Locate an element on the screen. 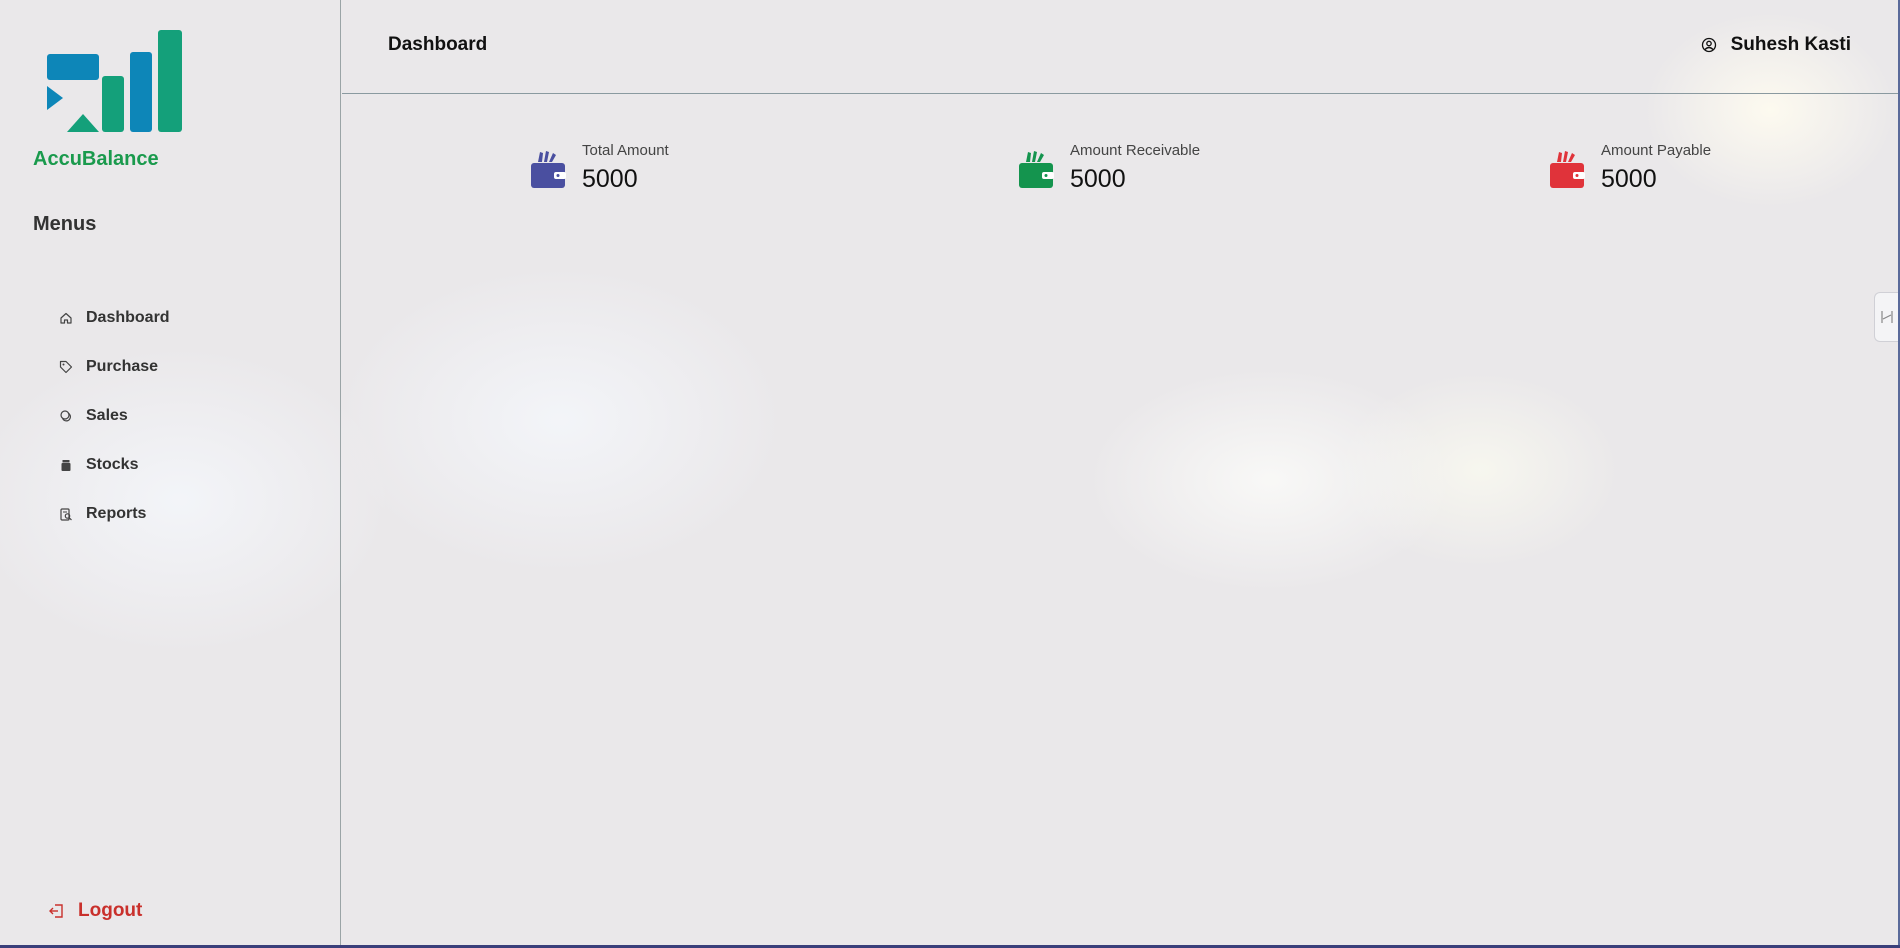  total-amount-card: Total Amount 5000 is located at coordinates (599, 167).